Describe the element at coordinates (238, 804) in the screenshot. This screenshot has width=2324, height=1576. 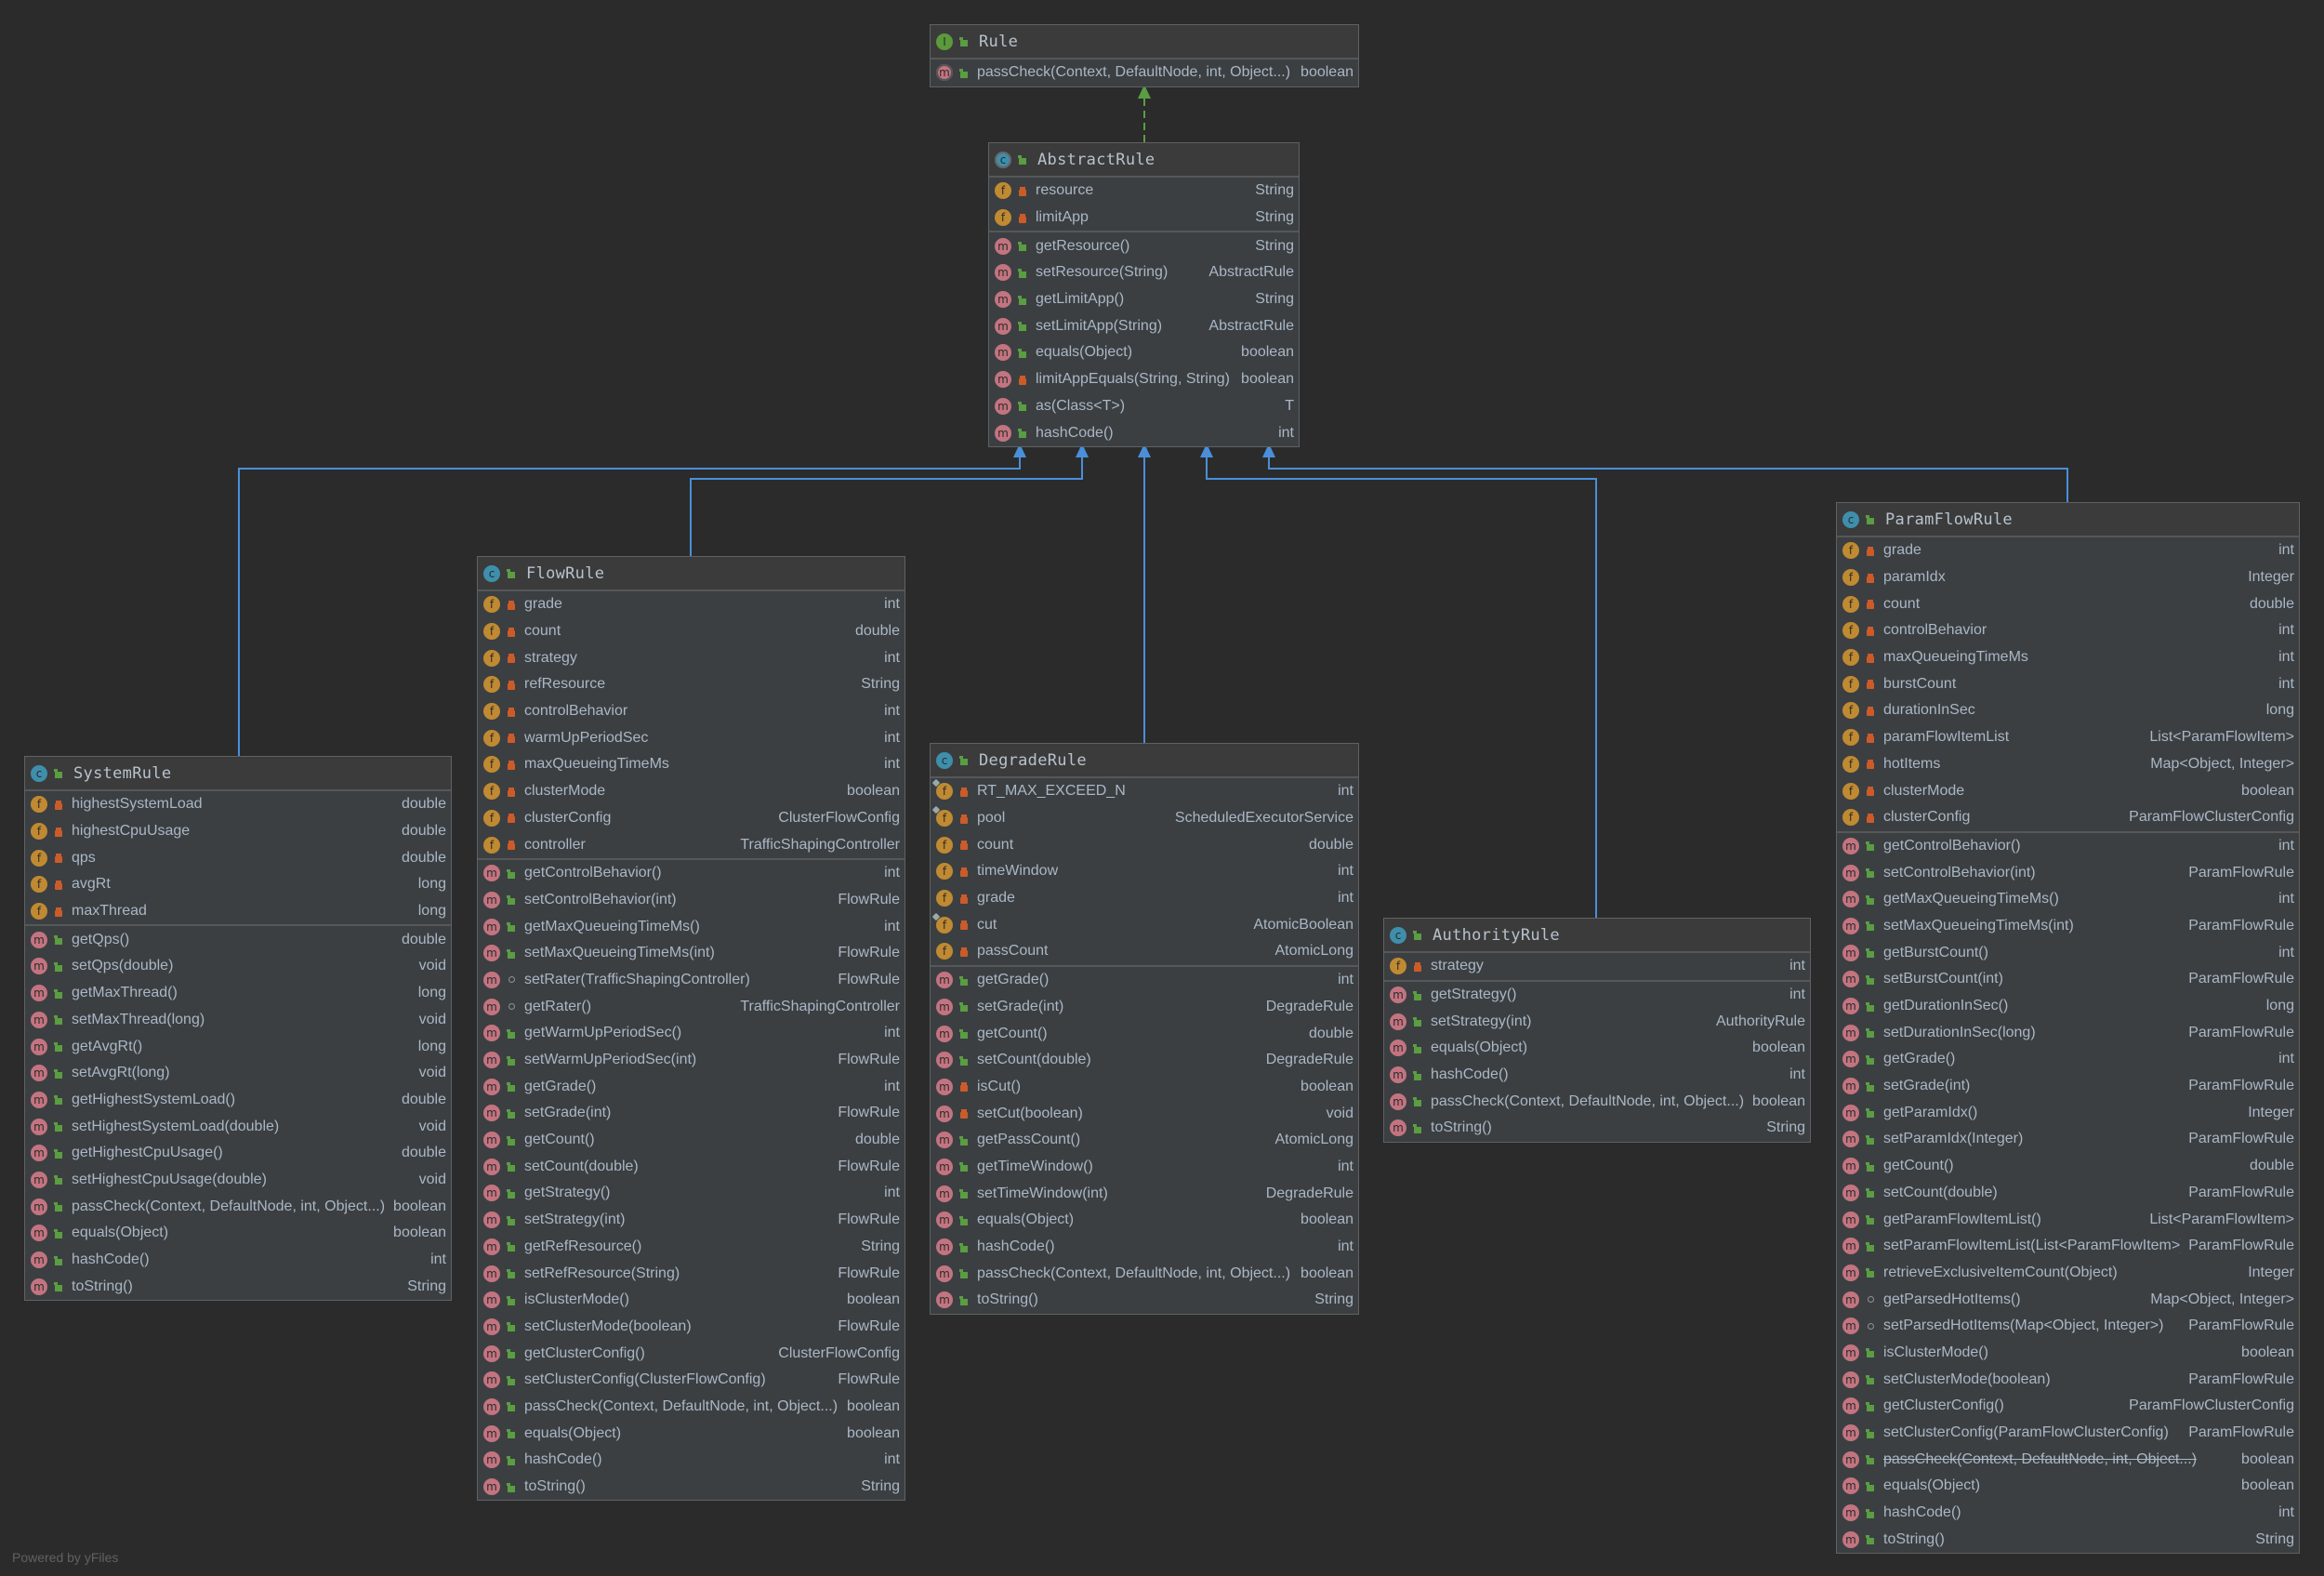
I see `field-row: f highestSystemLoad double` at that location.